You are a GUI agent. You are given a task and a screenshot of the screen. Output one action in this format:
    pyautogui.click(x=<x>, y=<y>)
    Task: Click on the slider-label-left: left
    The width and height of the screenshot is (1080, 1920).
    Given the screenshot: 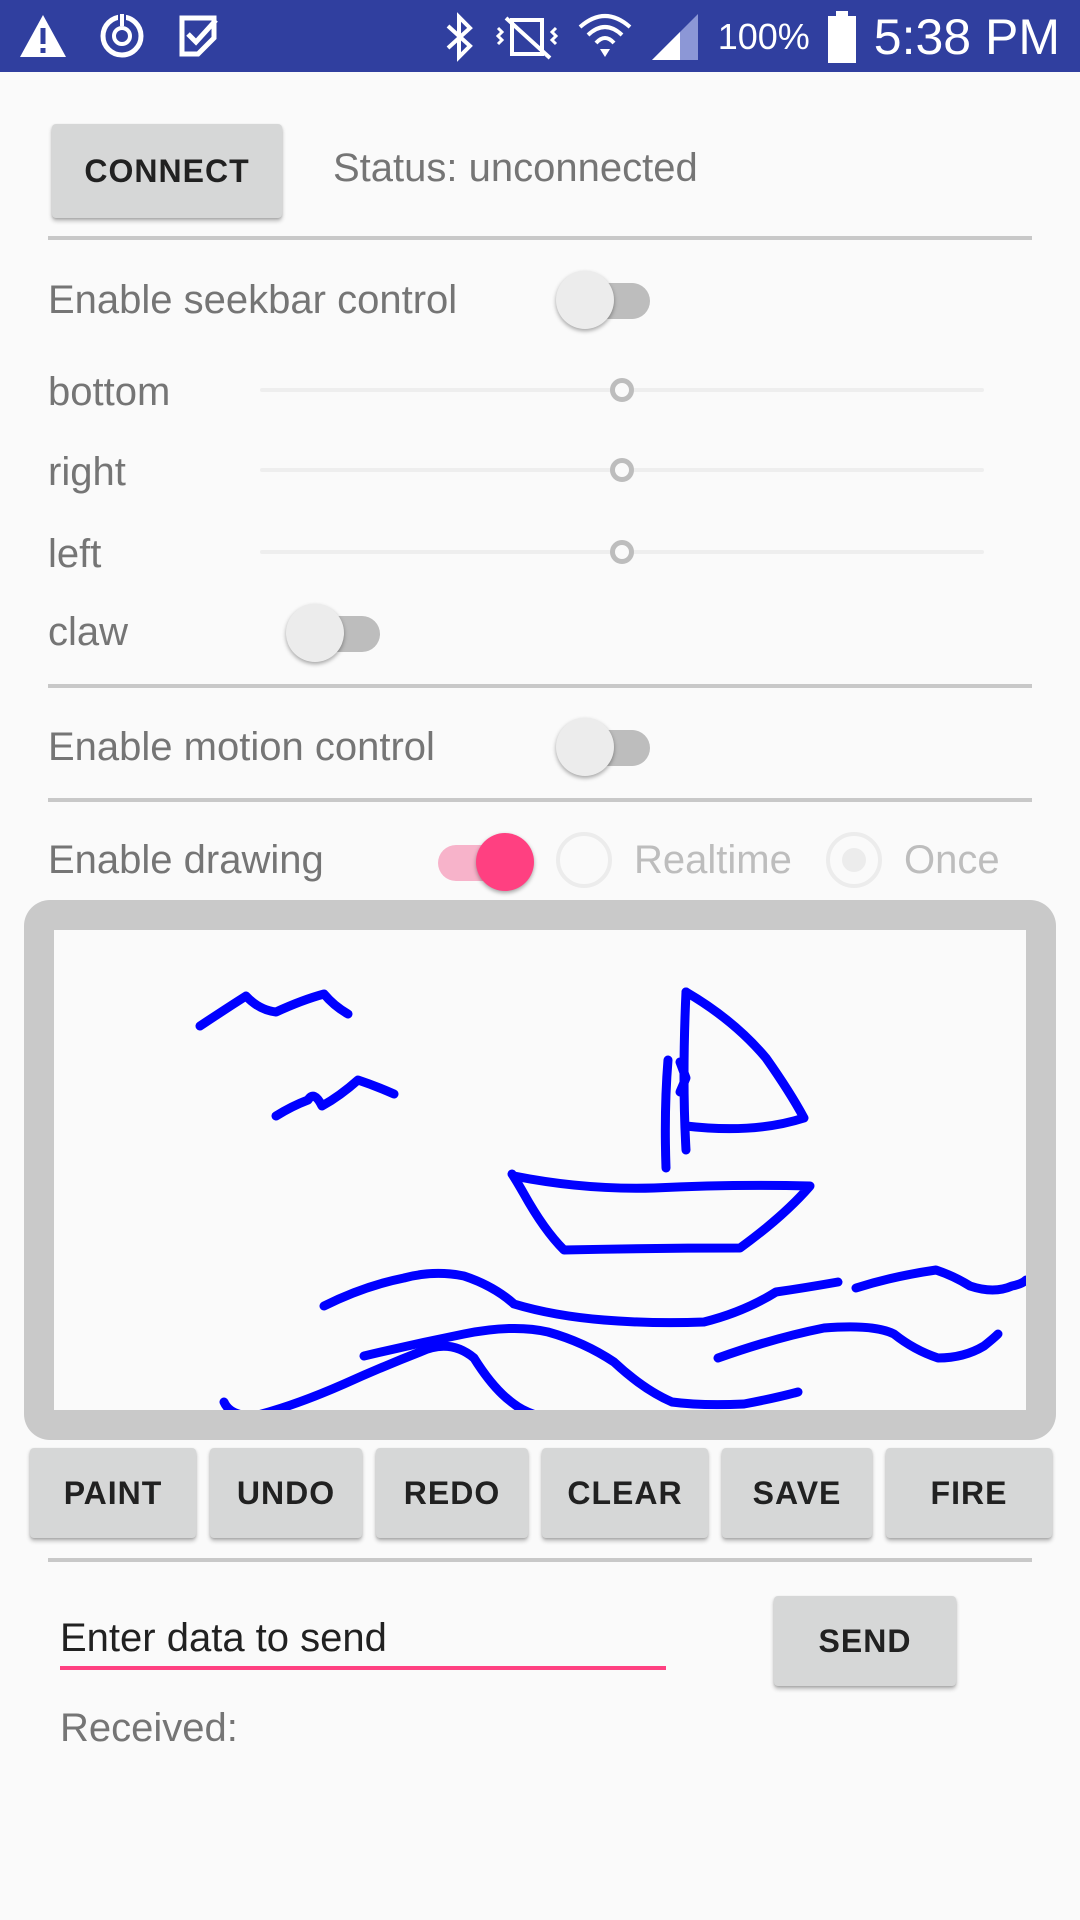 What is the action you would take?
    pyautogui.click(x=75, y=554)
    